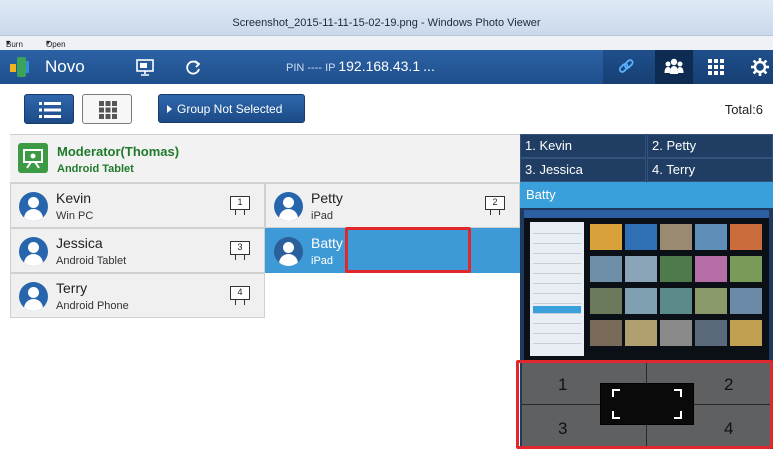 The width and height of the screenshot is (773, 449). What do you see at coordinates (392, 205) in the screenshot?
I see `participant-petty: Petty iPad 2` at bounding box center [392, 205].